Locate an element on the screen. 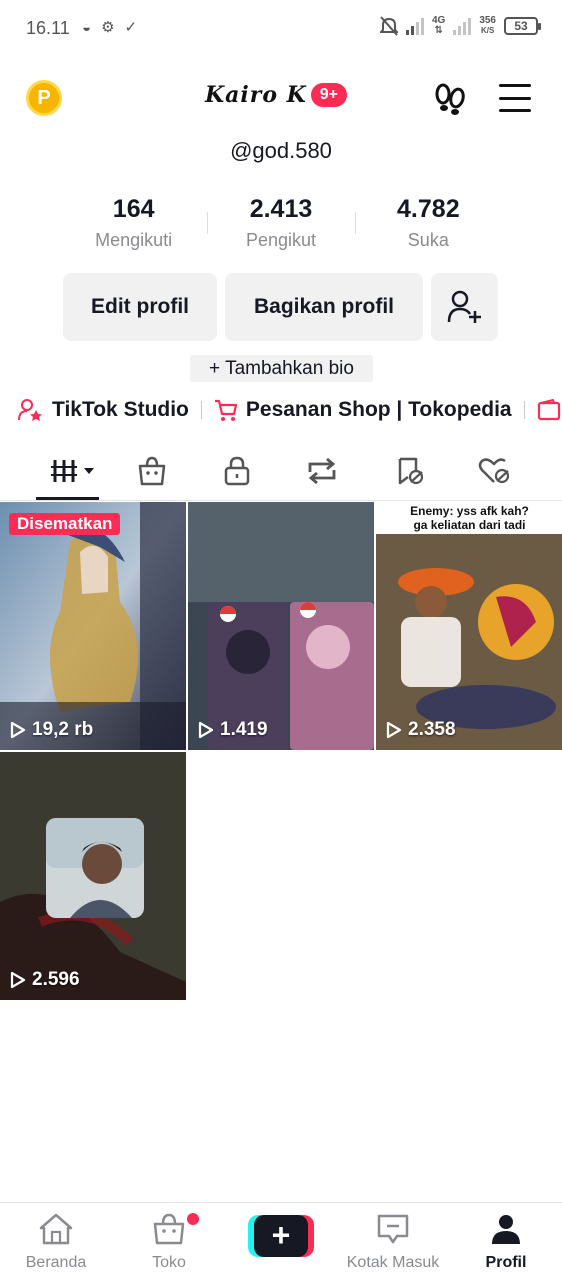  settings-gear-icon: ⚙ is located at coordinates (108, 27).